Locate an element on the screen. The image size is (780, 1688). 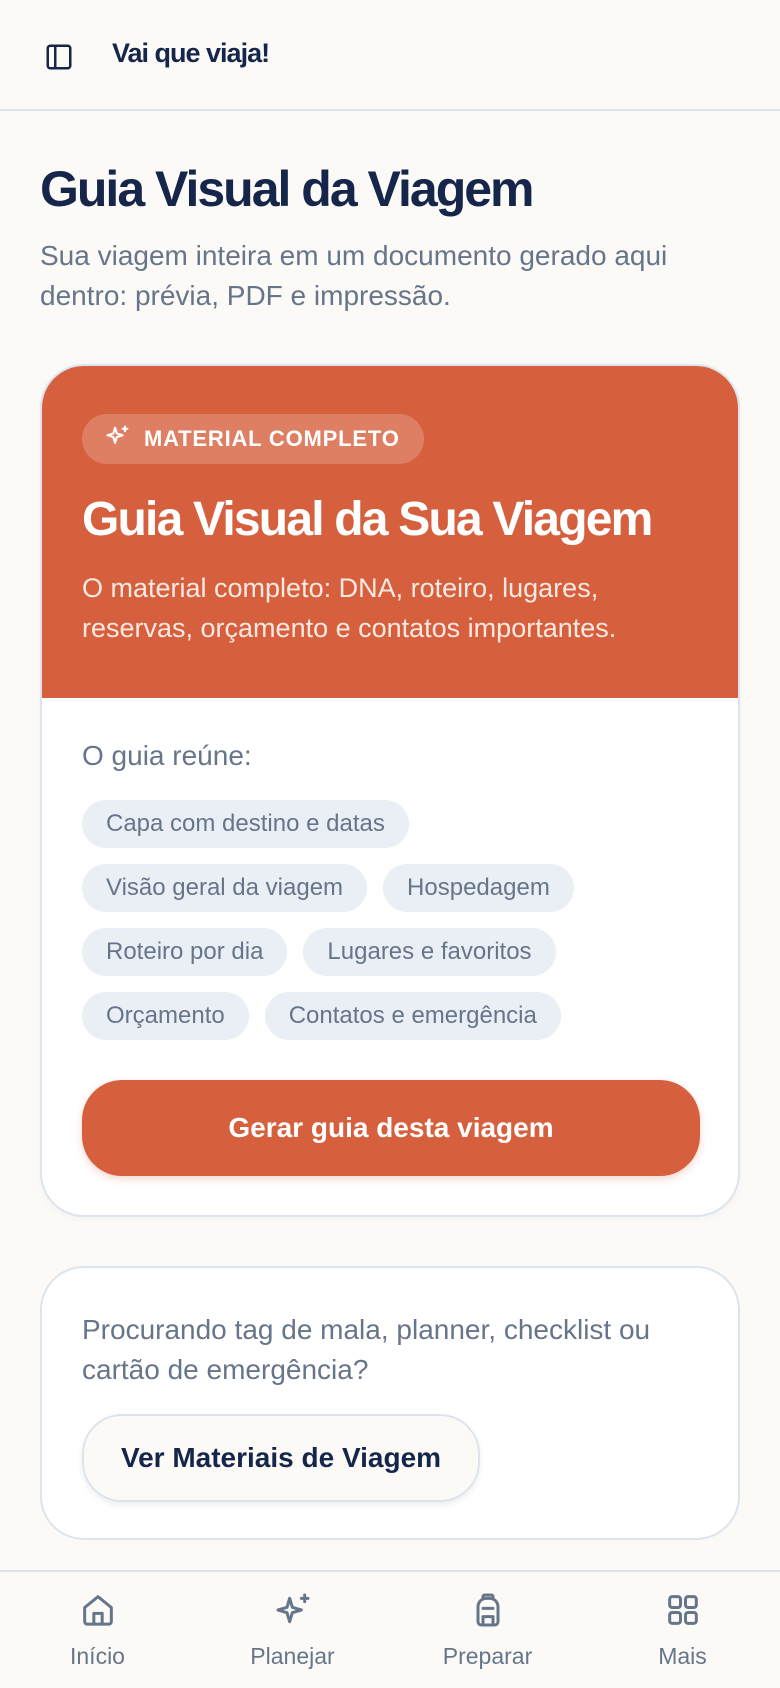
nav-item-inicio: Início is located at coordinates (97, 1630).